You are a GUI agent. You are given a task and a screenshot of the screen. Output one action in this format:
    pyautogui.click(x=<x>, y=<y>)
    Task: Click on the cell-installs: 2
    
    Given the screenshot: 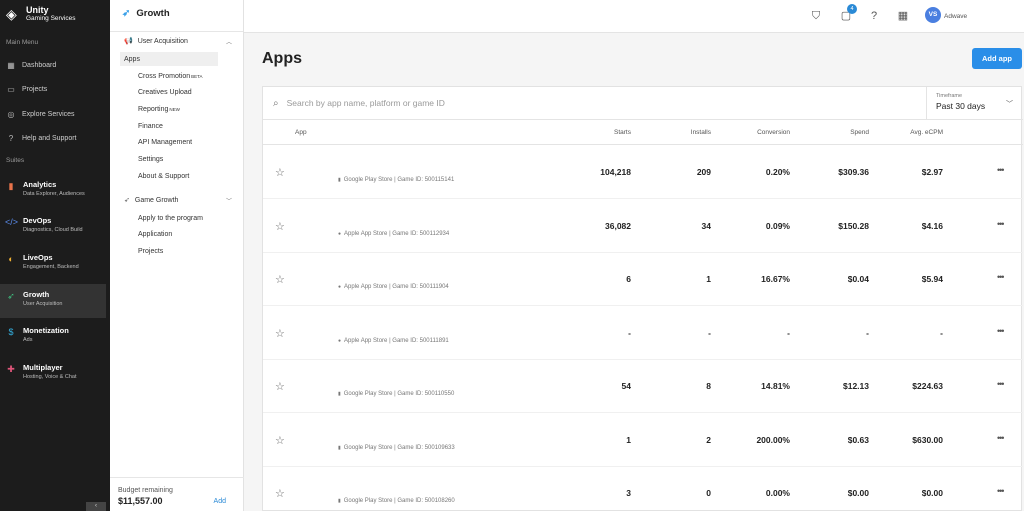 What is the action you would take?
    pyautogui.click(x=708, y=439)
    